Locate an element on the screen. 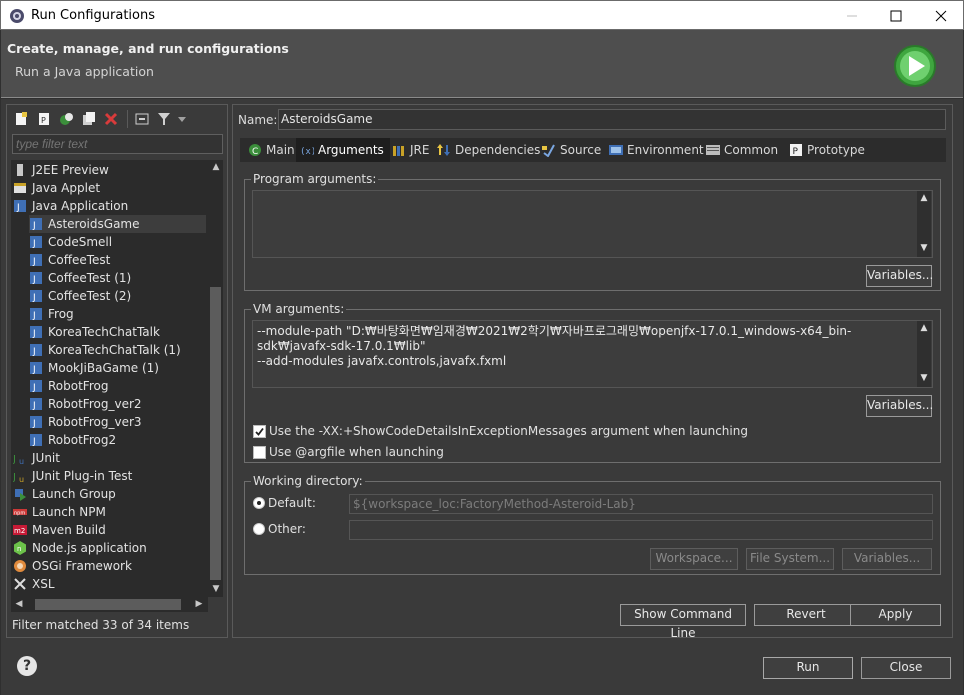 This screenshot has width=964, height=695. default-radio is located at coordinates (259, 503).